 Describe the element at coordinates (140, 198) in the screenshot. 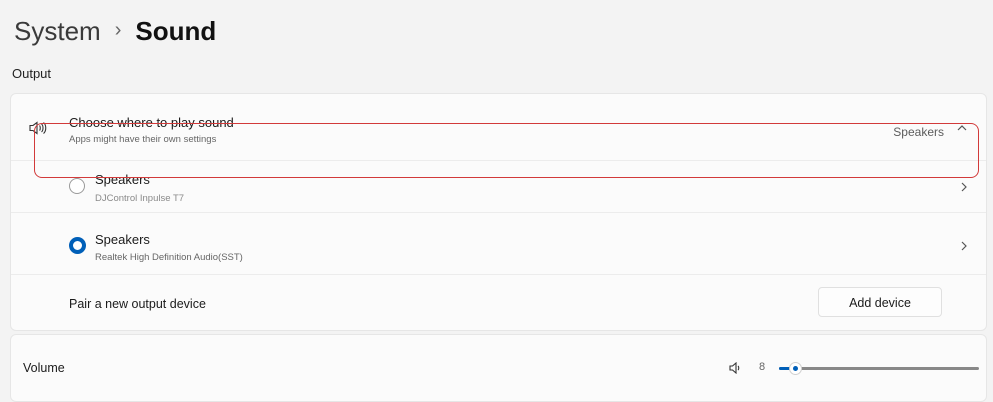

I see `device-detail: DJControl Inpulse T7` at that location.